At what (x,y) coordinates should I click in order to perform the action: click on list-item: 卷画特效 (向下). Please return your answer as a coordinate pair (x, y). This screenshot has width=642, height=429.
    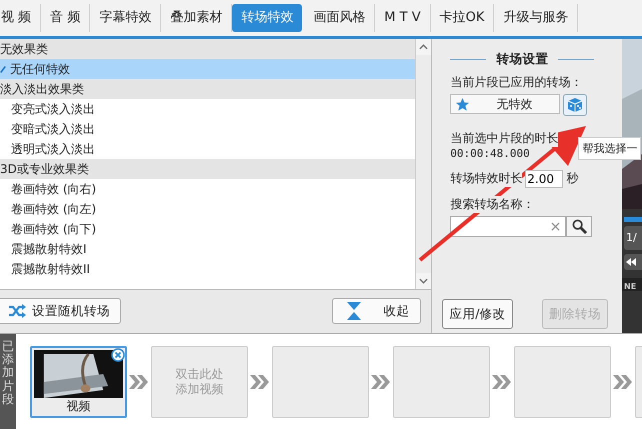
    Looking at the image, I should click on (208, 229).